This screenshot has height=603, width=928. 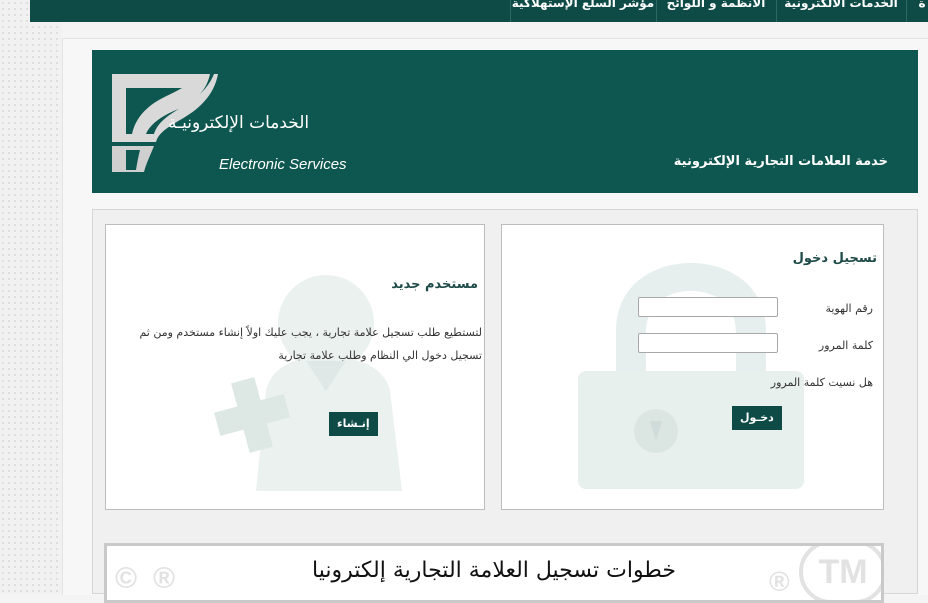 I want to click on nav-item-partial: ة, so click(x=917, y=11).